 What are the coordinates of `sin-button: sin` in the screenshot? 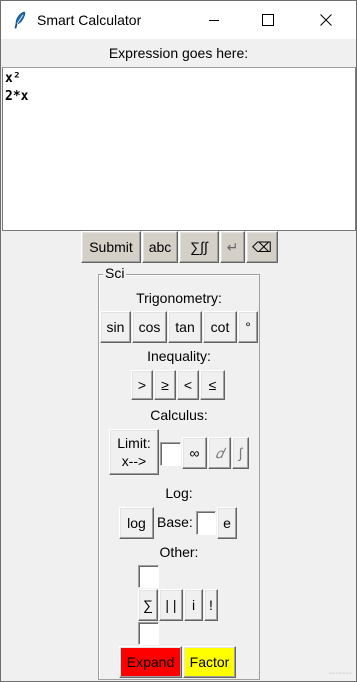 It's located at (115, 327).